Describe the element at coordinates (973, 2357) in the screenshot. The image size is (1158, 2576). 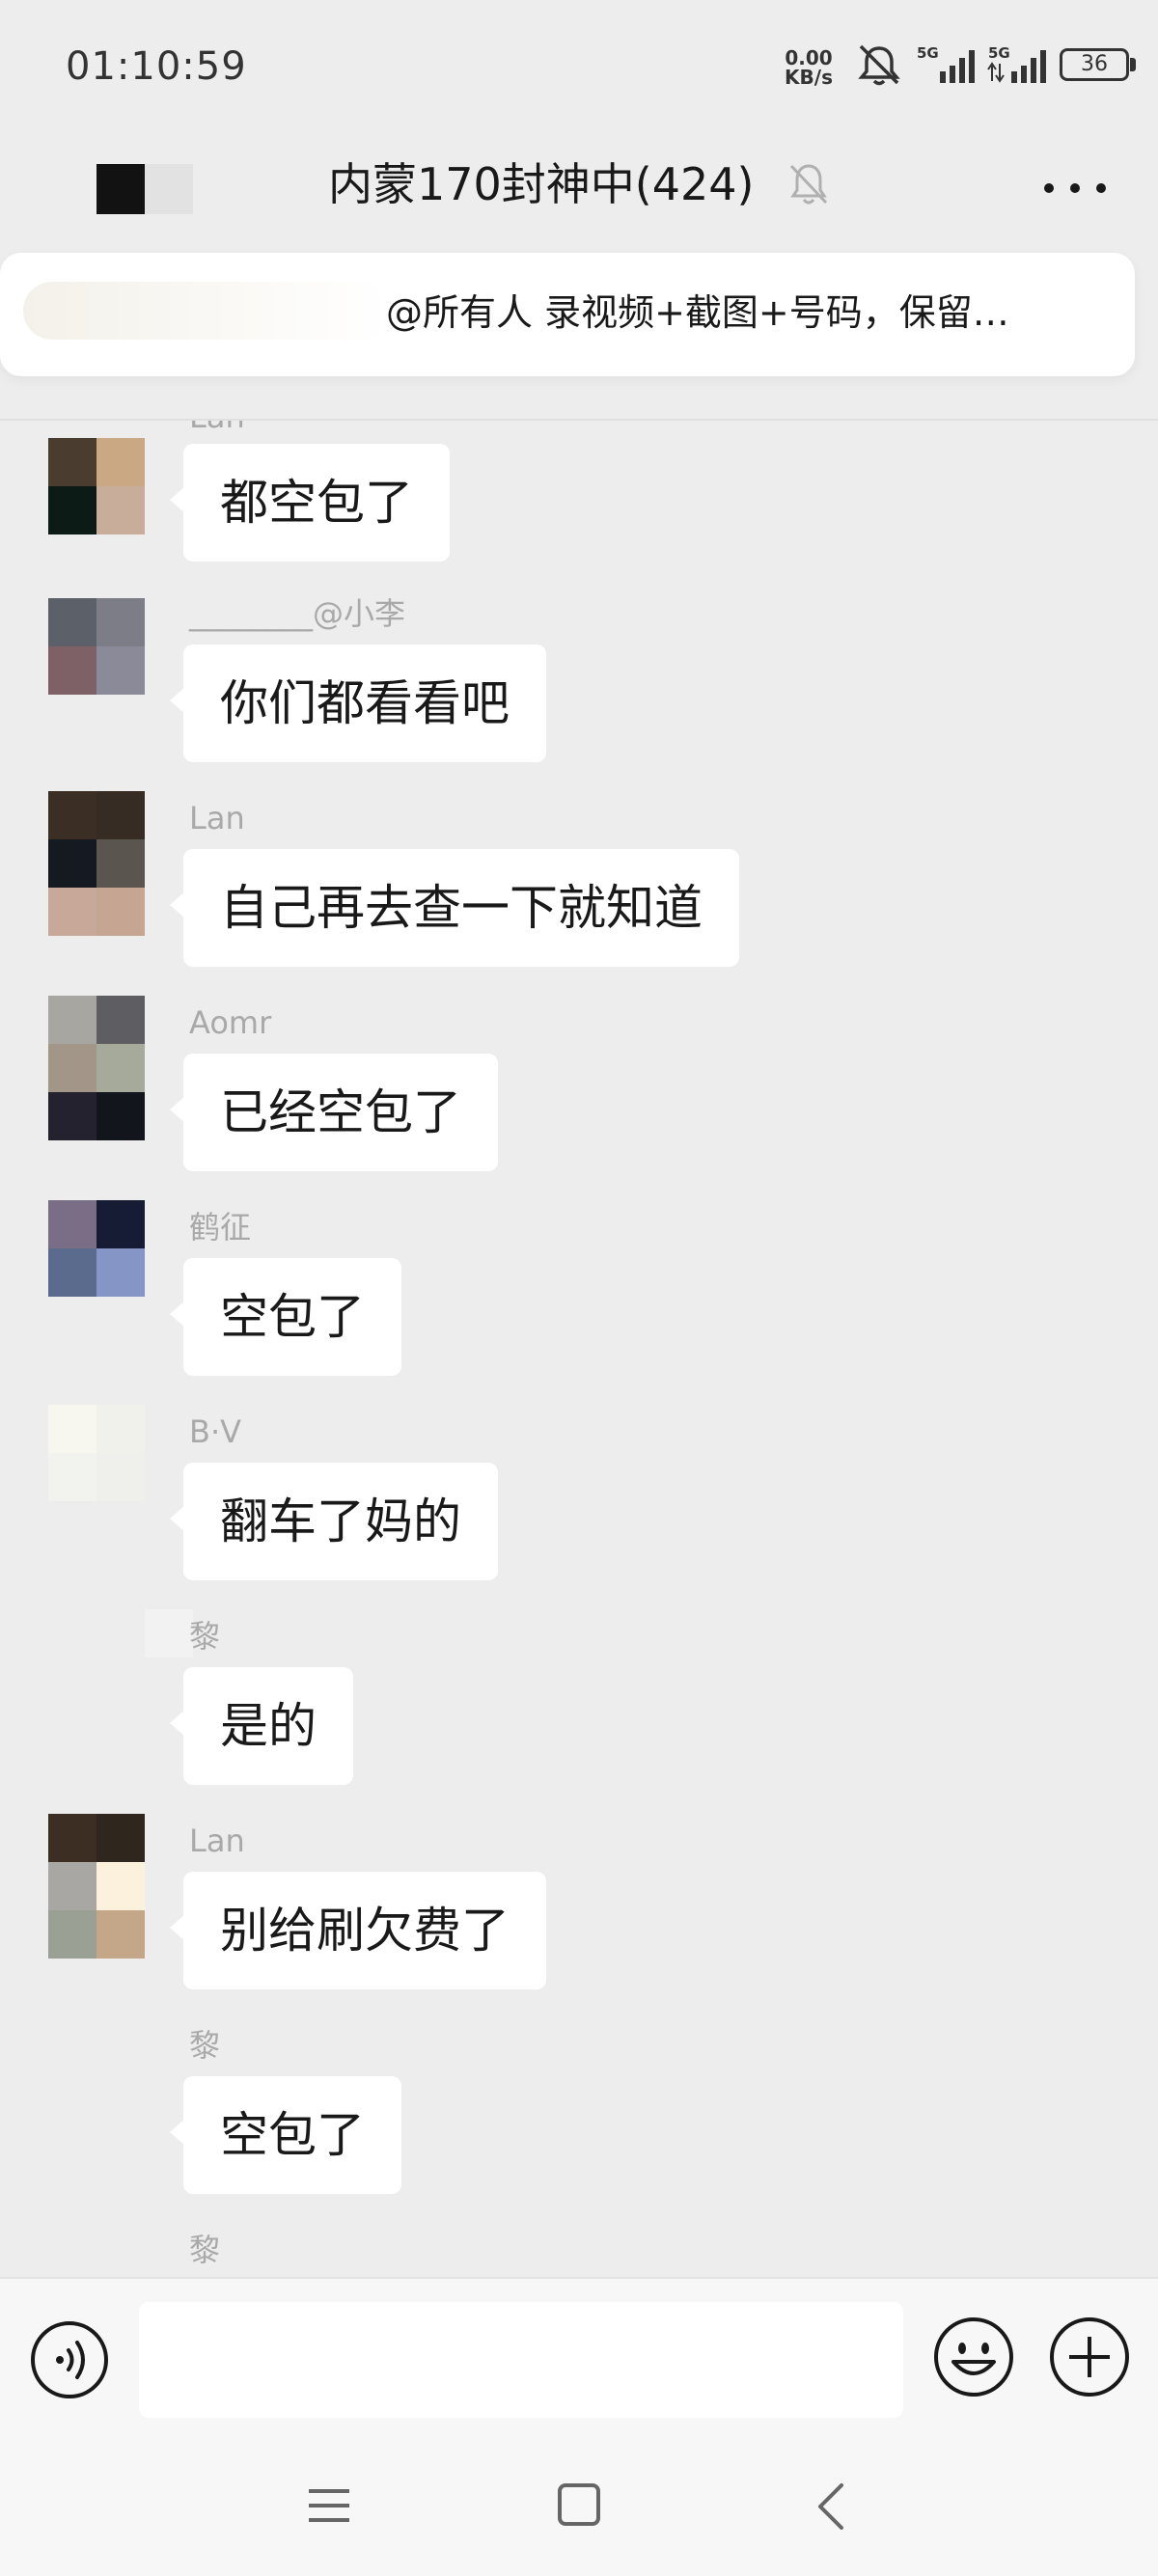
I see `emoji-icon` at that location.